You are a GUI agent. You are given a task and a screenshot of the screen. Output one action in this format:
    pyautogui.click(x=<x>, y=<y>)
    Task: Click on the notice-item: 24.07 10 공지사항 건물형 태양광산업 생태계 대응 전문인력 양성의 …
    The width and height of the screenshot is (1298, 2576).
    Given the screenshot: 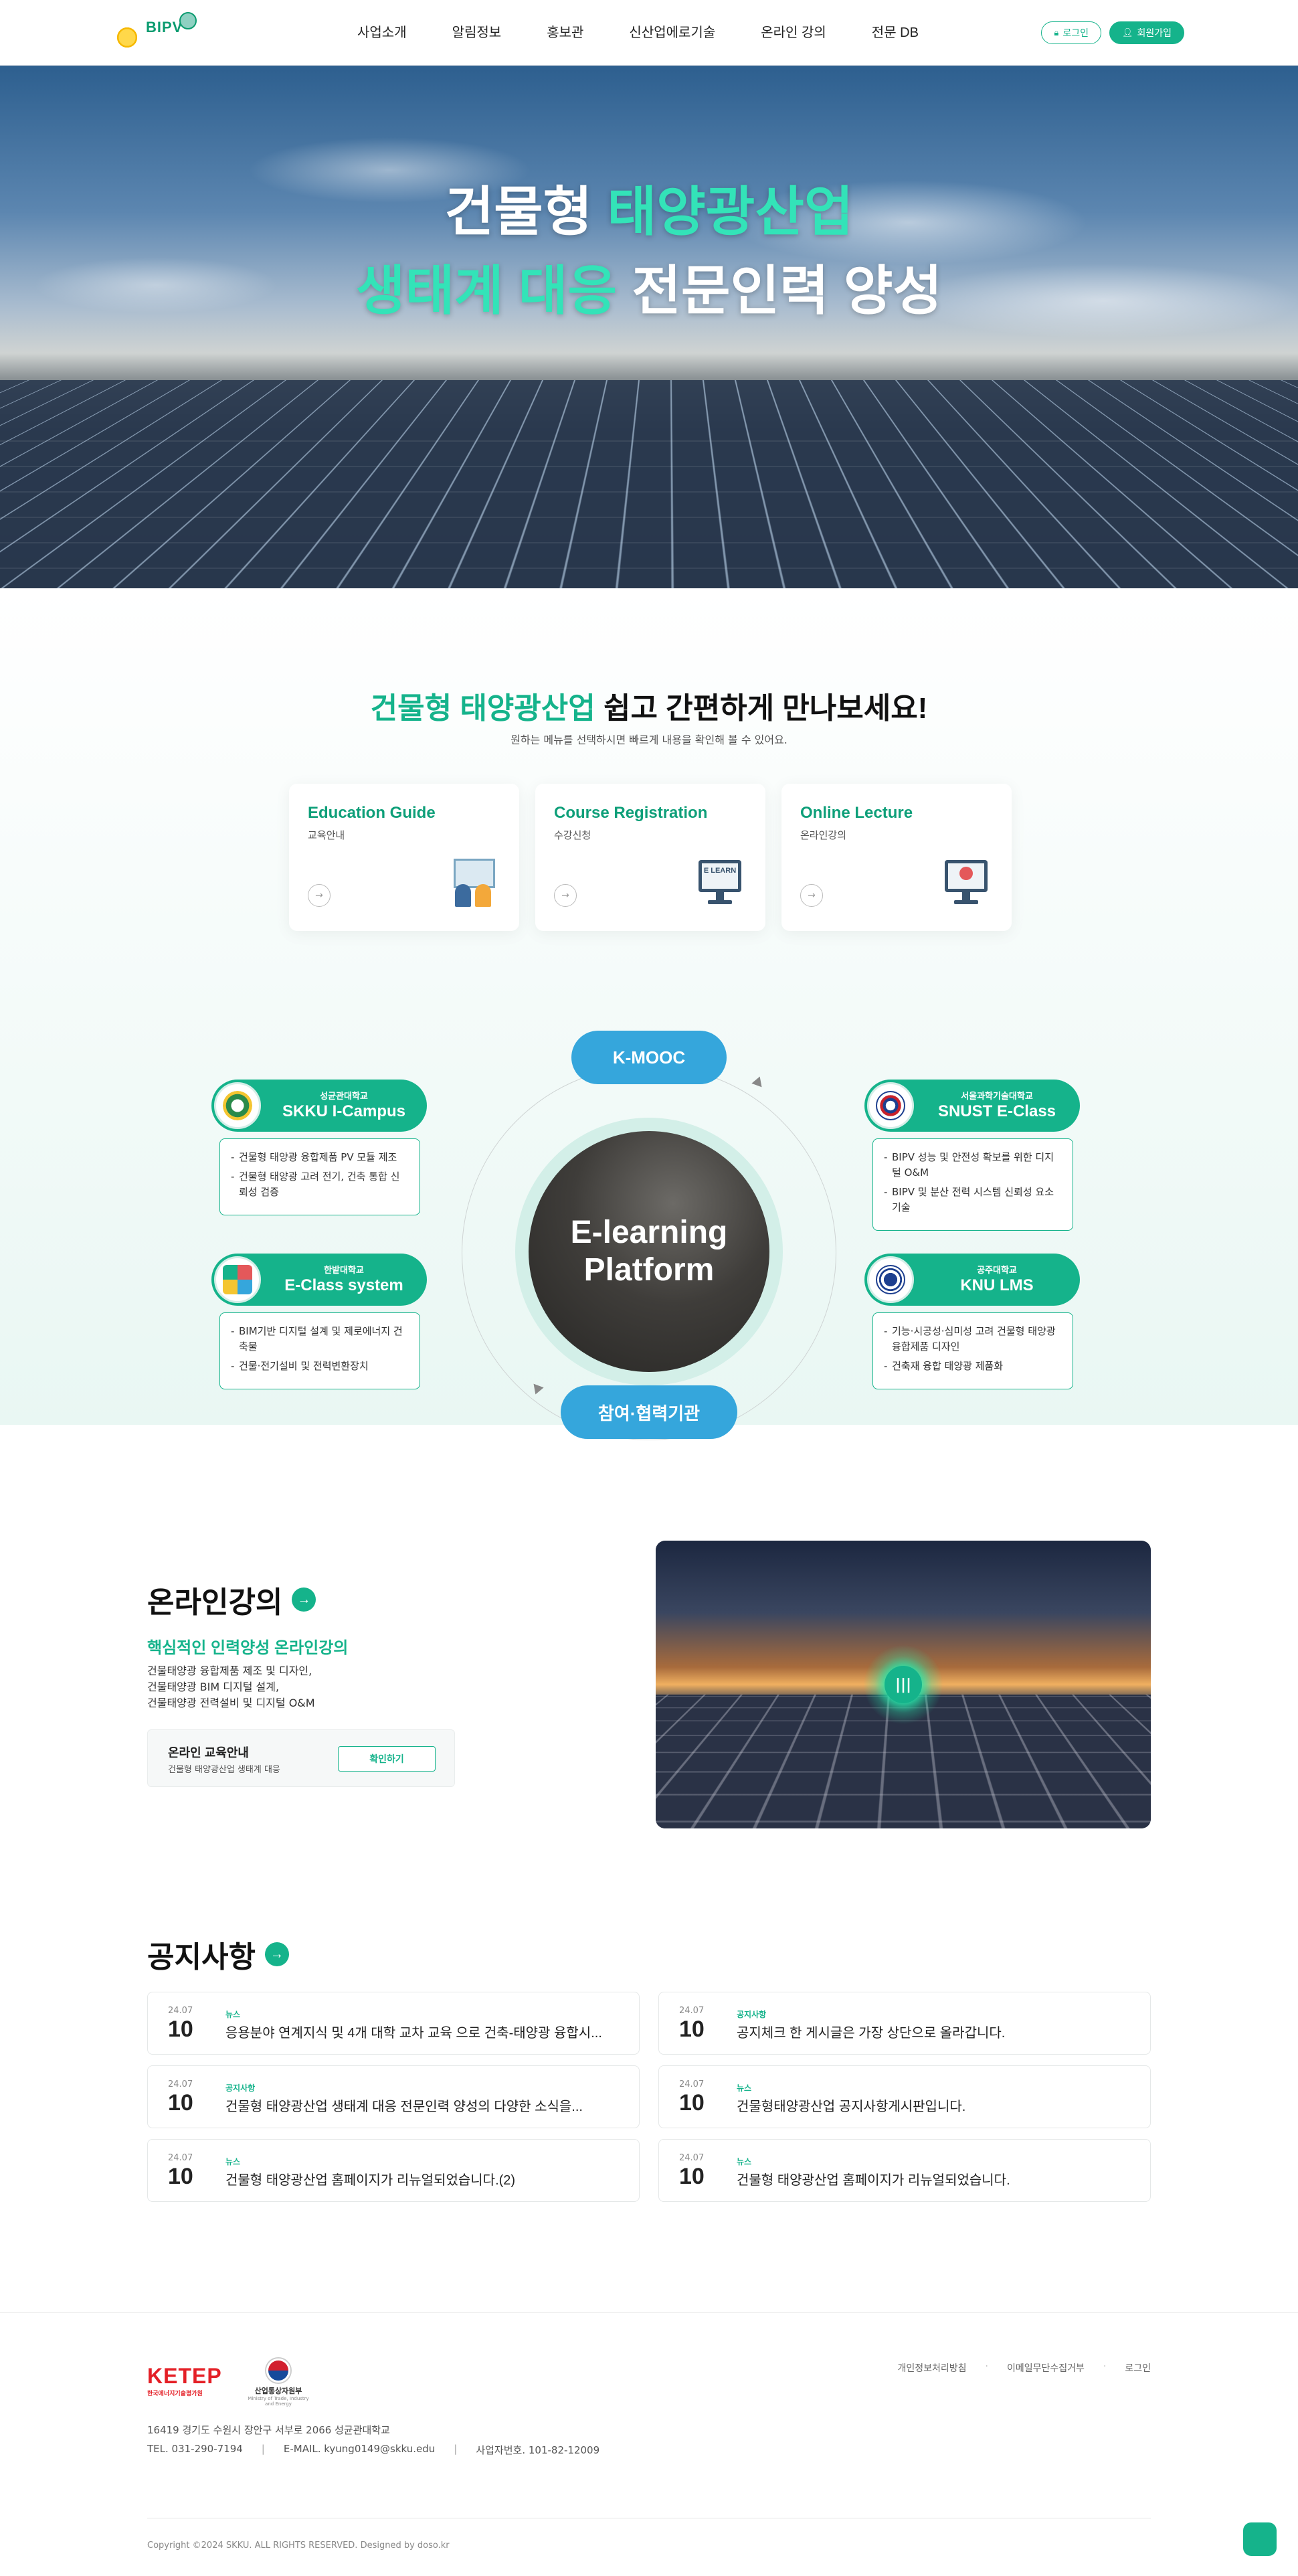 What is the action you would take?
    pyautogui.click(x=393, y=2096)
    